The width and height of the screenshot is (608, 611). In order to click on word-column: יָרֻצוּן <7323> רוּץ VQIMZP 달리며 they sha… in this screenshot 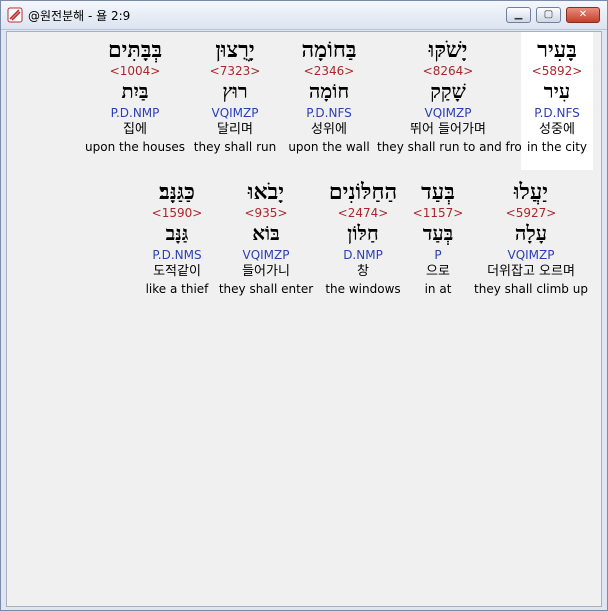, I will do `click(235, 96)`.